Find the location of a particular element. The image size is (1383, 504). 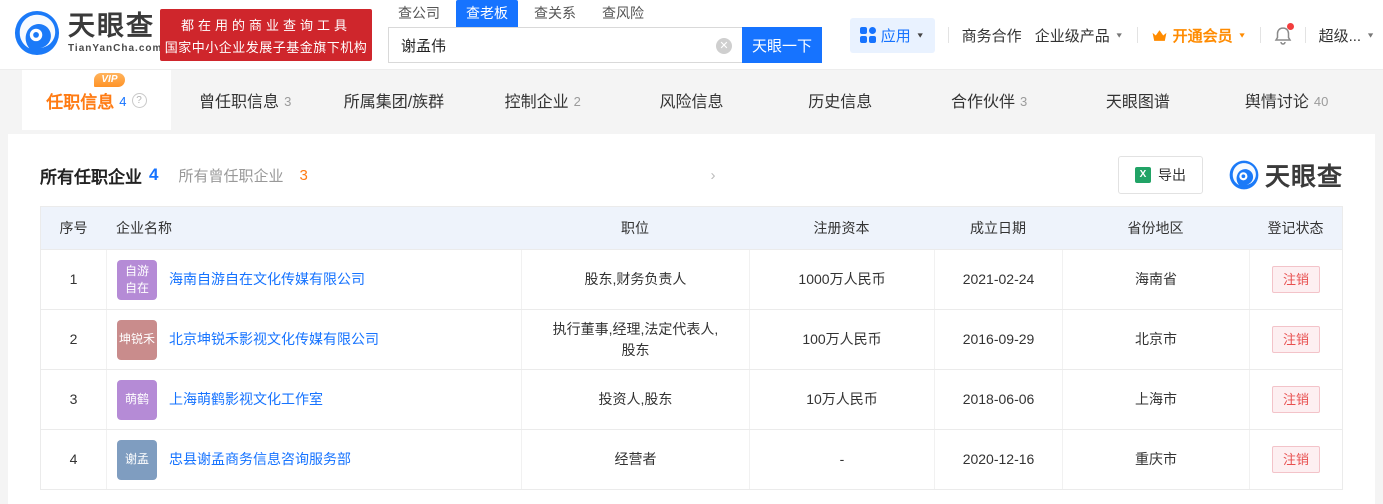

province-cell: 海南省 is located at coordinates (1155, 279).